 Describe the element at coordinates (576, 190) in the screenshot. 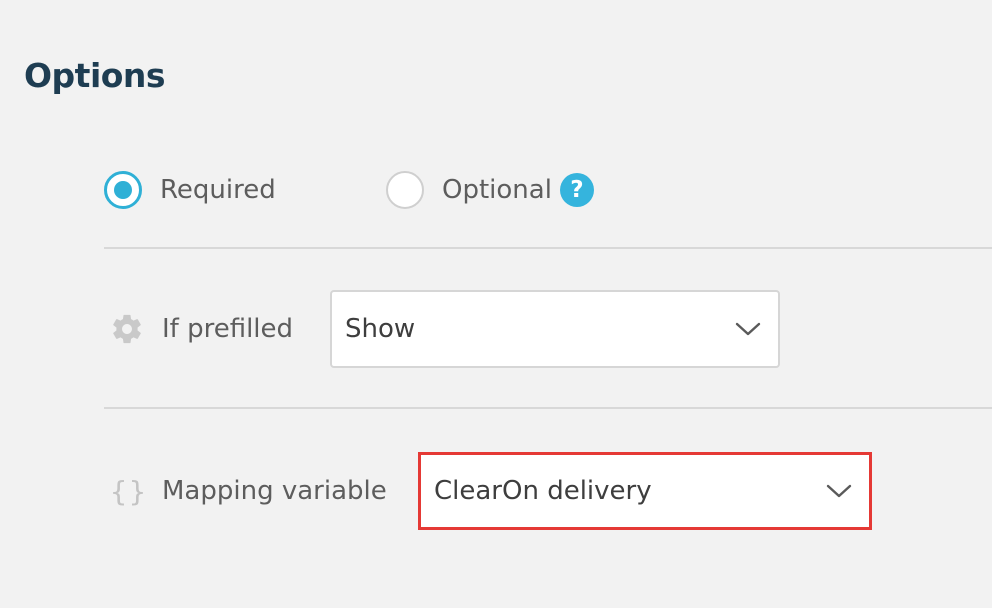

I see `help-icon: ?` at that location.